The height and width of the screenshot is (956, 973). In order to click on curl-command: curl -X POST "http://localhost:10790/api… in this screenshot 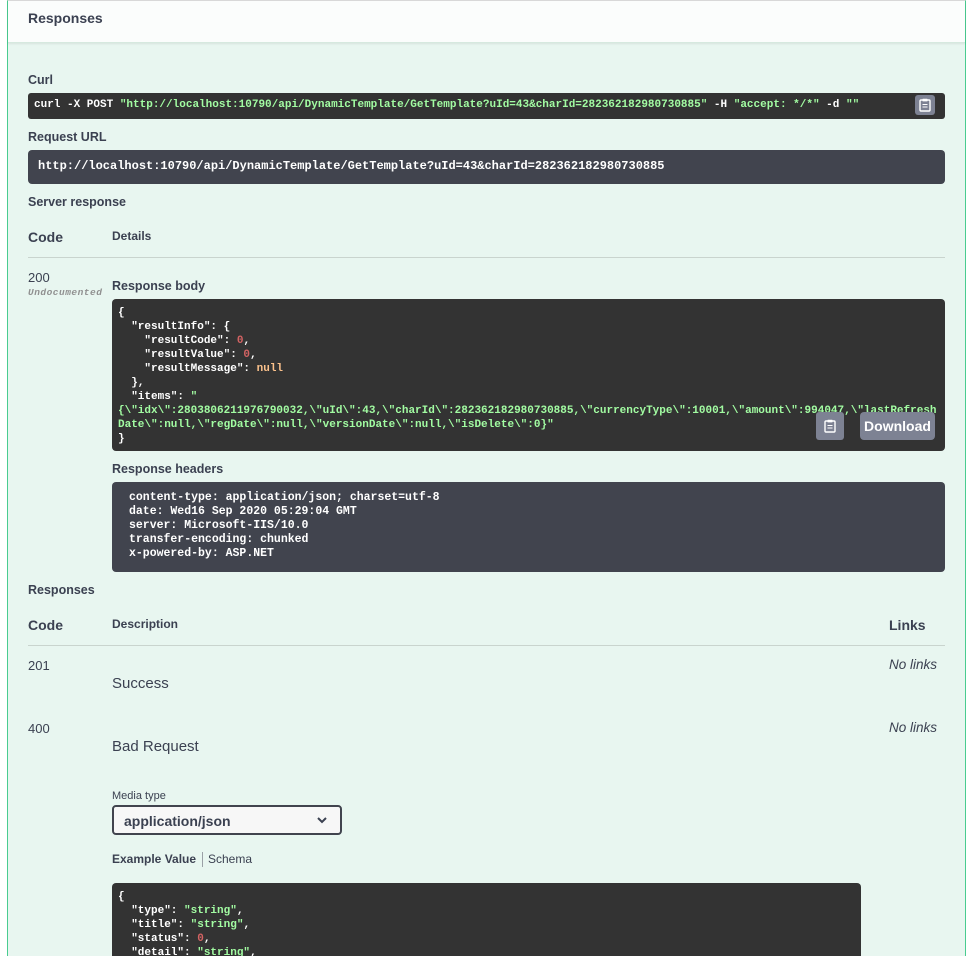, I will do `click(486, 106)`.